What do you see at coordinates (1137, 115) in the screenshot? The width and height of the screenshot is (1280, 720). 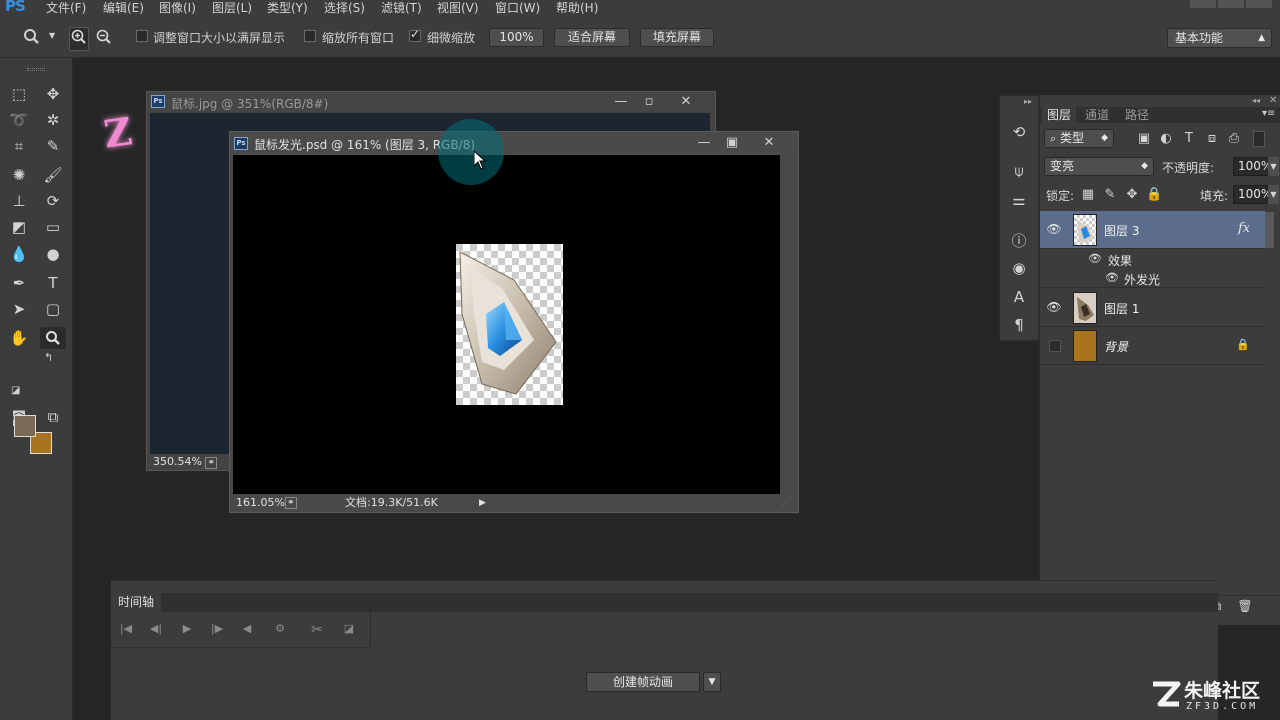 I see `tab-paths: 路径` at bounding box center [1137, 115].